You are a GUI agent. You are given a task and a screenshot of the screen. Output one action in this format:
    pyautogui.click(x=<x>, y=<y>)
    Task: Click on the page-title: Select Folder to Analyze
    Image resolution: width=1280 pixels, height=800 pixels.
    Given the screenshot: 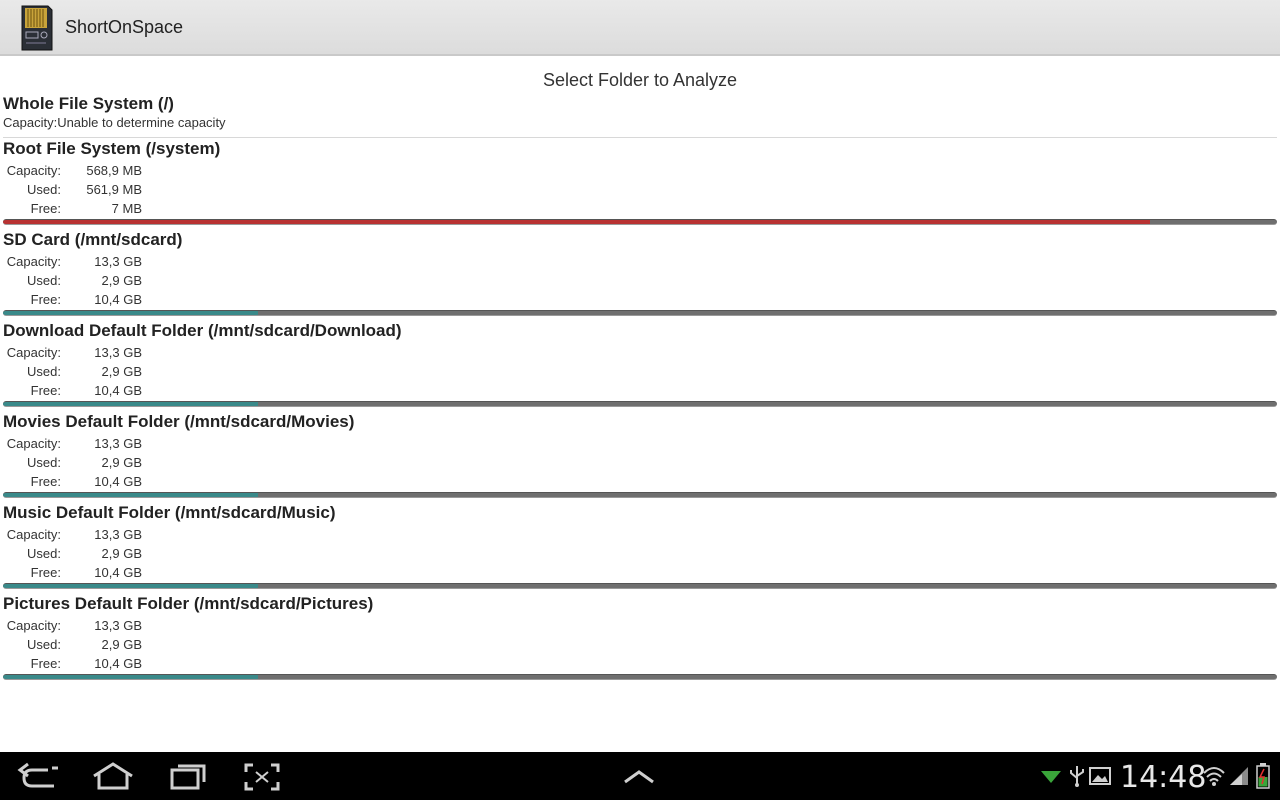 What is the action you would take?
    pyautogui.click(x=640, y=80)
    